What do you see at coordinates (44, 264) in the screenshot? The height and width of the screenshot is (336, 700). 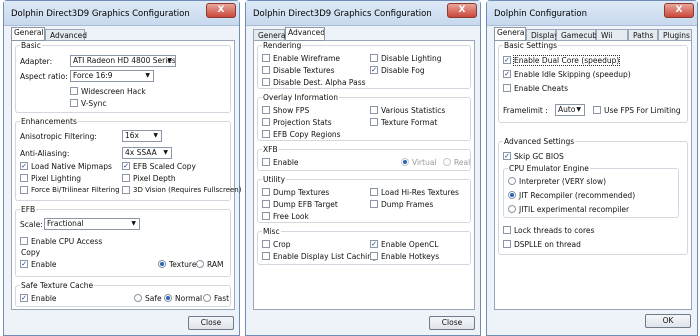 I see `copy-enable-label: Enable` at bounding box center [44, 264].